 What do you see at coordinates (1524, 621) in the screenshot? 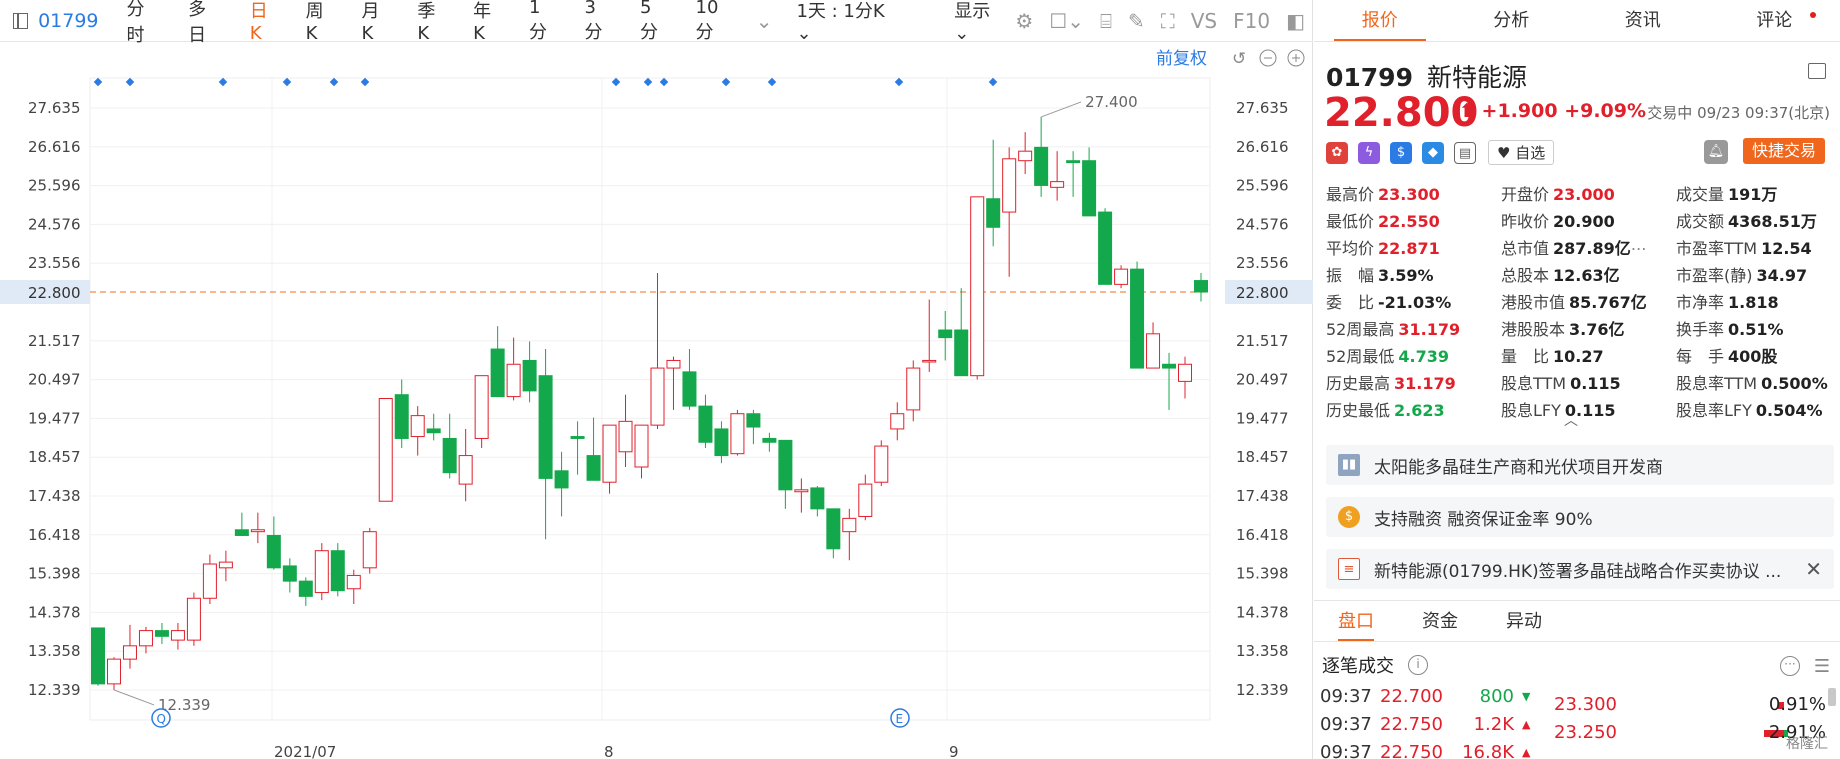
I see `tab-movement: 异动` at bounding box center [1524, 621].